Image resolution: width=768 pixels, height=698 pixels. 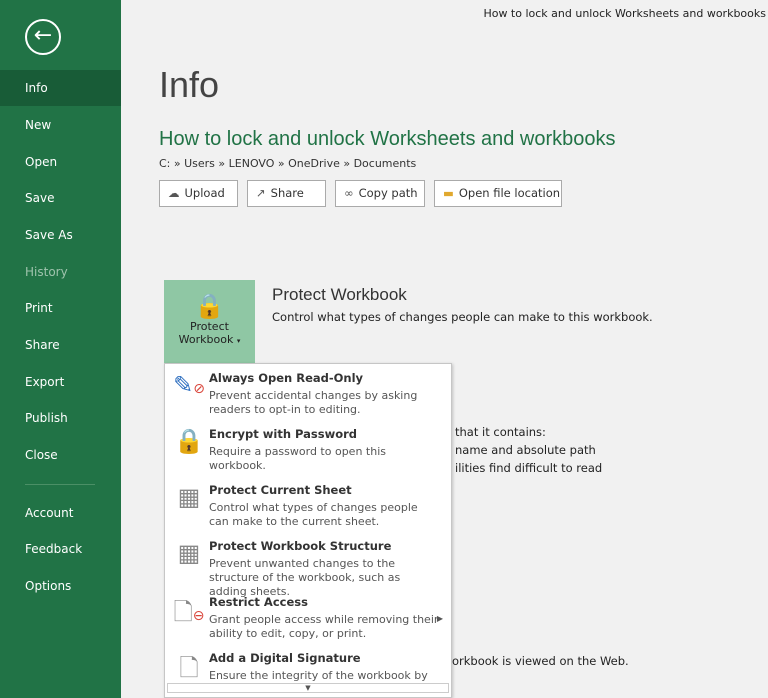 I want to click on sidebar-item-history: History, so click(x=46, y=272).